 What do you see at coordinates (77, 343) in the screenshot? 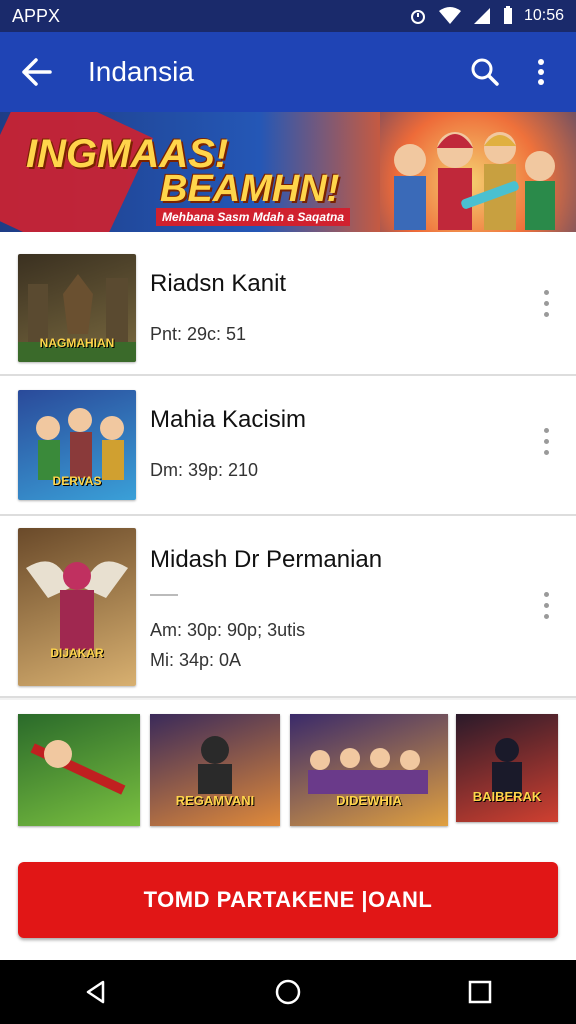
I see `thumbnail-caption: NAGMAHIAN` at bounding box center [77, 343].